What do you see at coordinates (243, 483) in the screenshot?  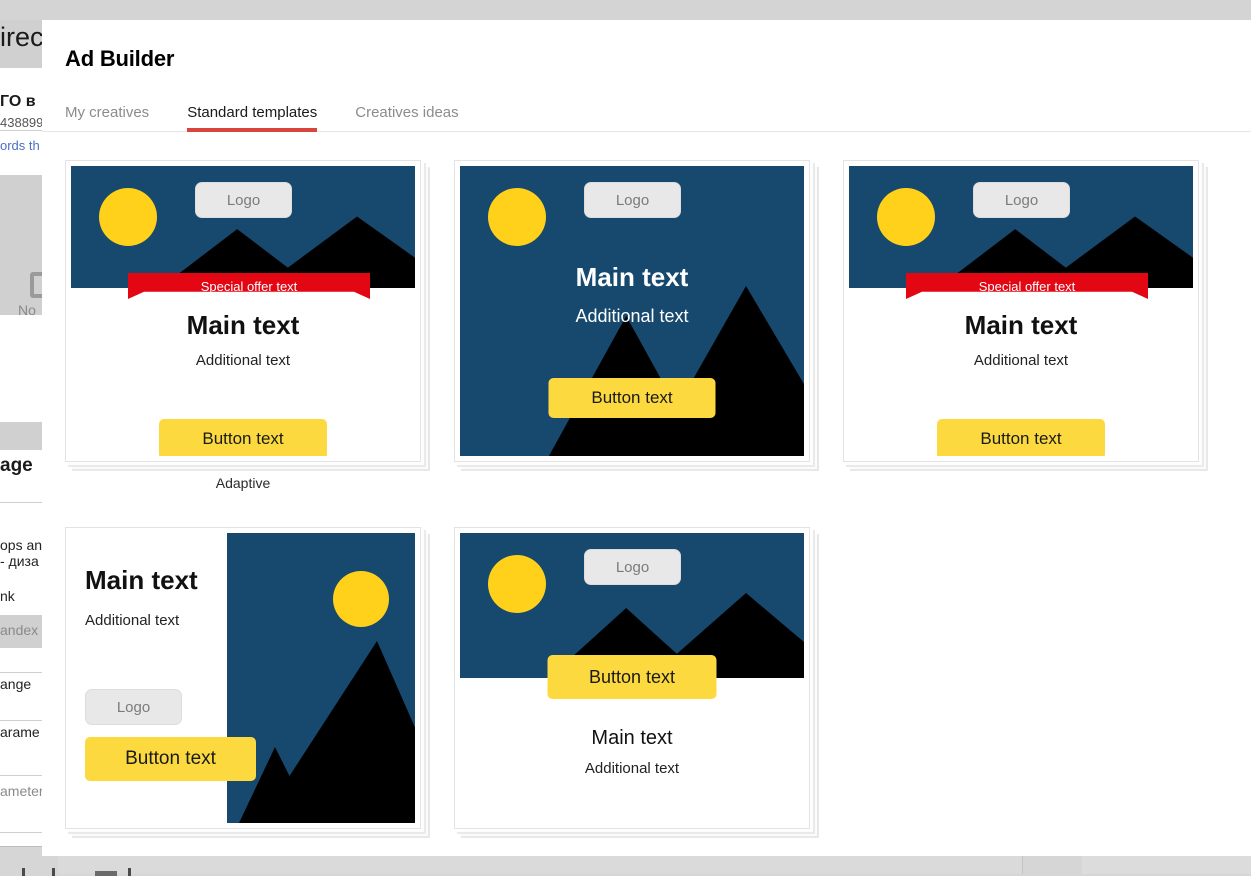 I see `template-caption: Adaptive` at bounding box center [243, 483].